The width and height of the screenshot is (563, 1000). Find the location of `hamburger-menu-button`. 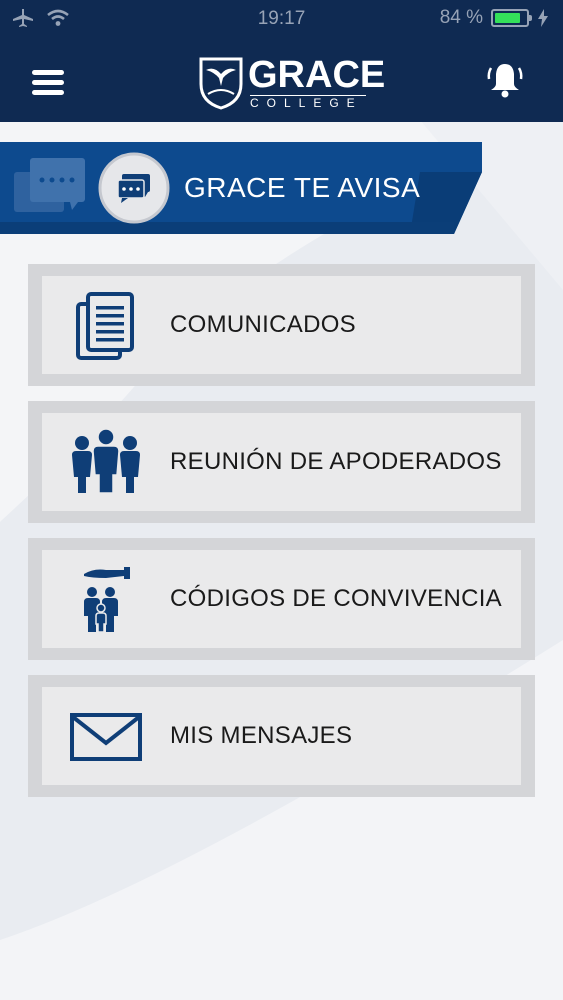

hamburger-menu-button is located at coordinates (48, 83).